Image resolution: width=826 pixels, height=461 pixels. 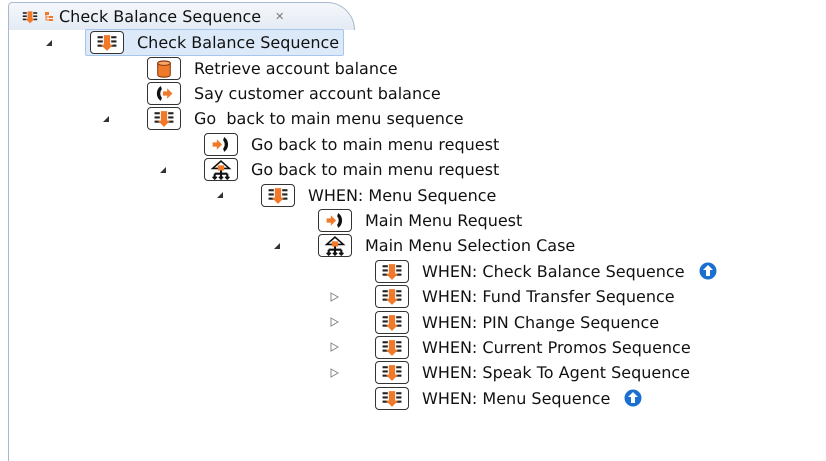 I want to click on tree-item-label: Main Menu Selection Case, so click(x=470, y=246).